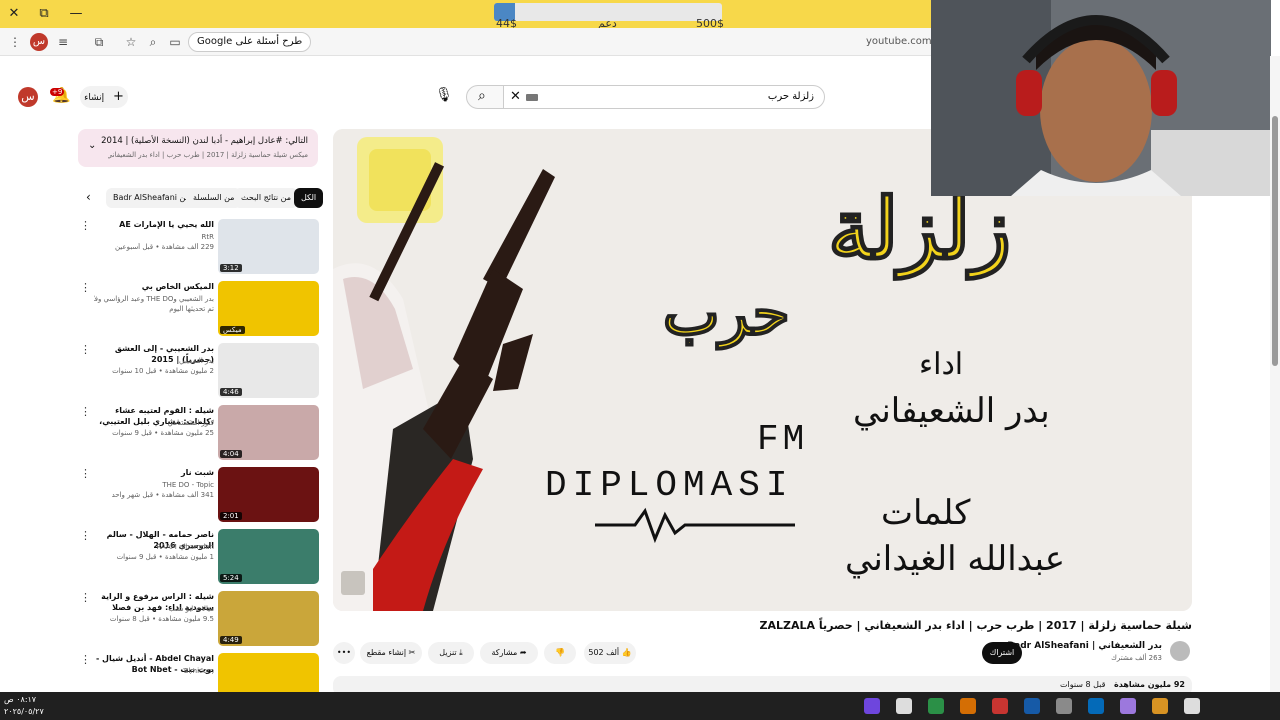 This screenshot has width=1280, height=720. I want to click on minimize-window-icon: —, so click(76, 14).